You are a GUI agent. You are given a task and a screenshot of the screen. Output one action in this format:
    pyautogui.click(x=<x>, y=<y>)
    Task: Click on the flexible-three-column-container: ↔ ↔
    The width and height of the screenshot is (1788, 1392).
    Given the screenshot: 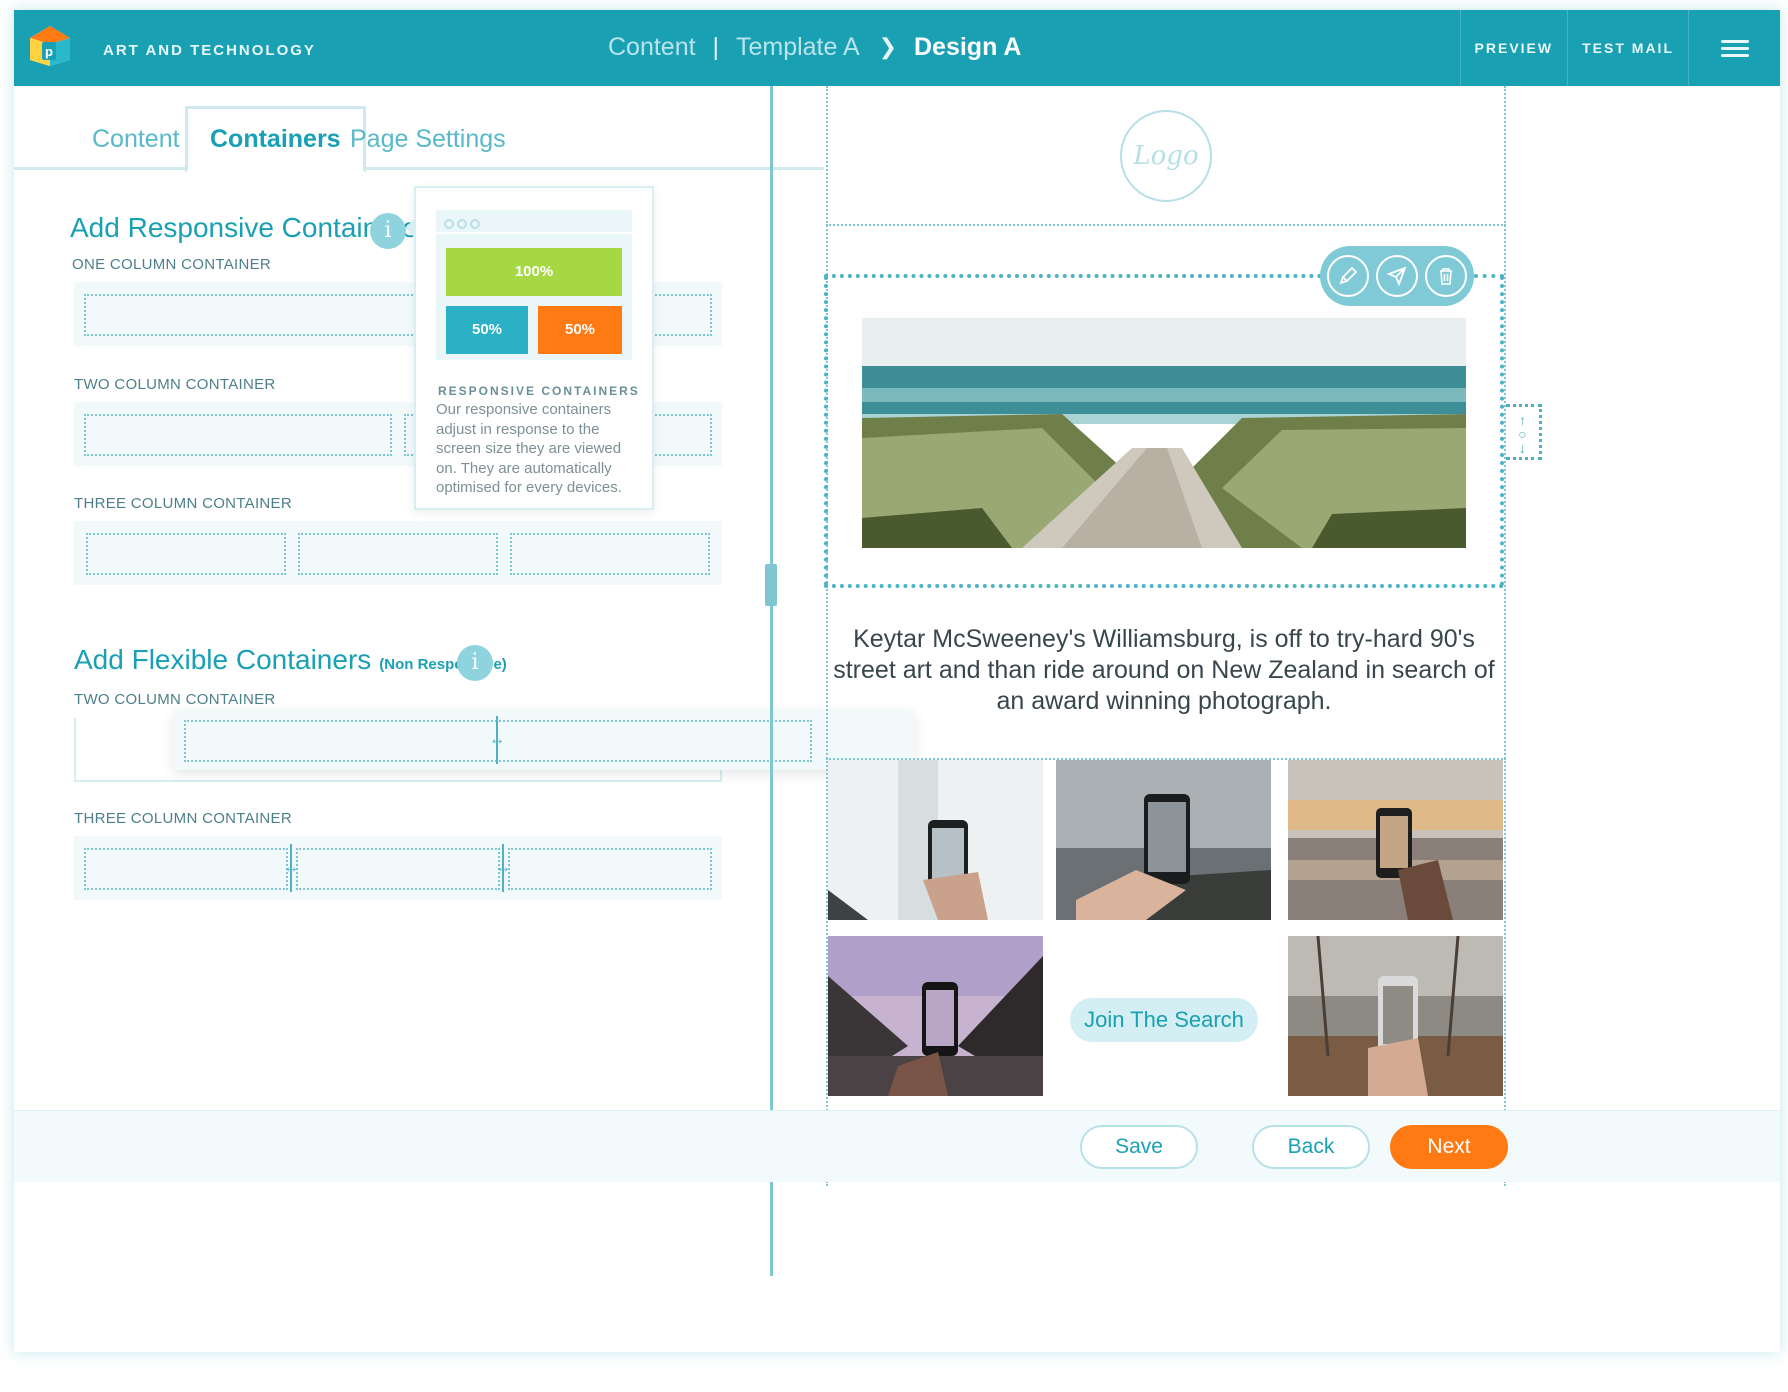 What is the action you would take?
    pyautogui.click(x=398, y=868)
    